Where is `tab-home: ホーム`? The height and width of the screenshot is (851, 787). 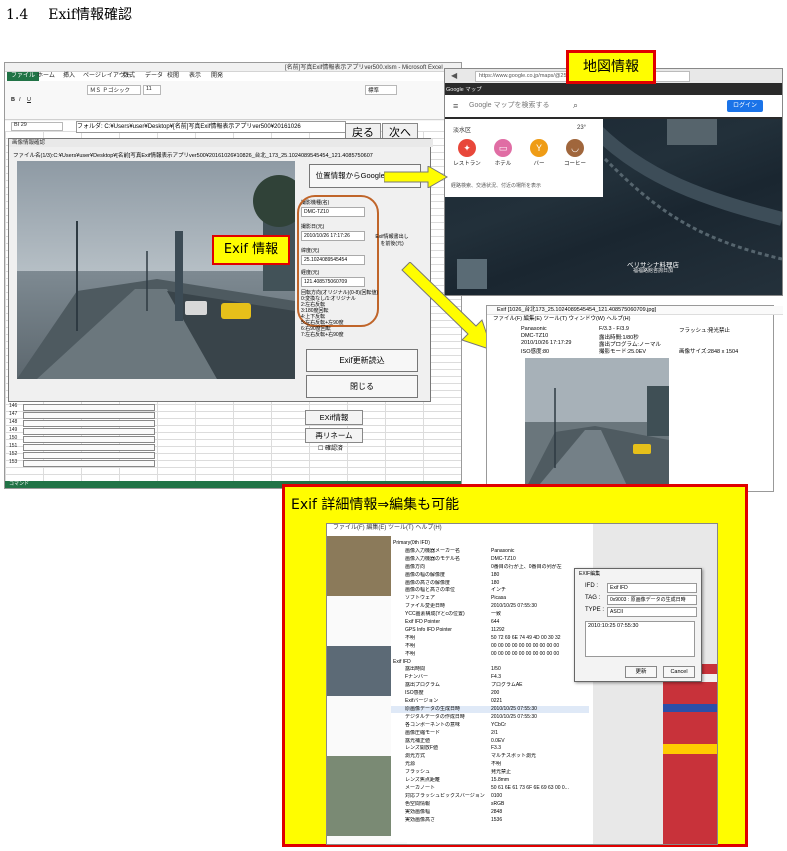
tab-home: ホーム is located at coordinates (46, 76).